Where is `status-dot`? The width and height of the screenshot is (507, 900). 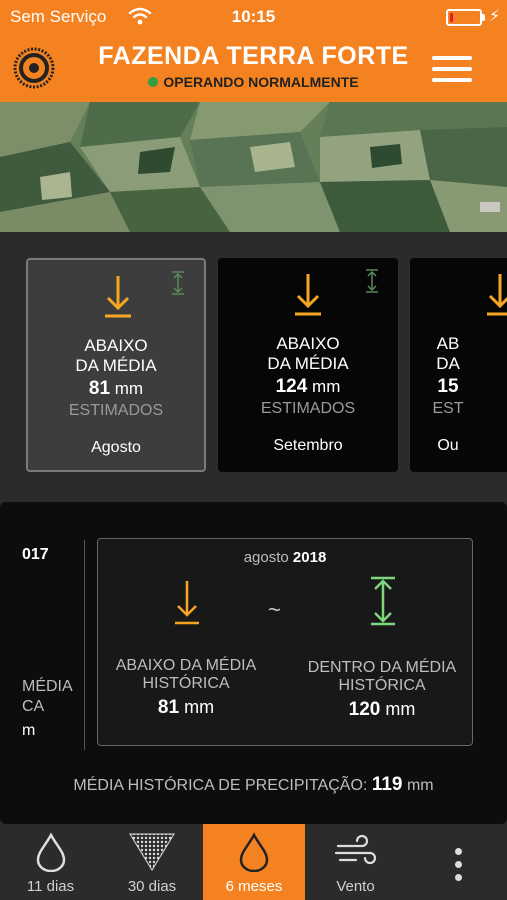
status-dot is located at coordinates (153, 82).